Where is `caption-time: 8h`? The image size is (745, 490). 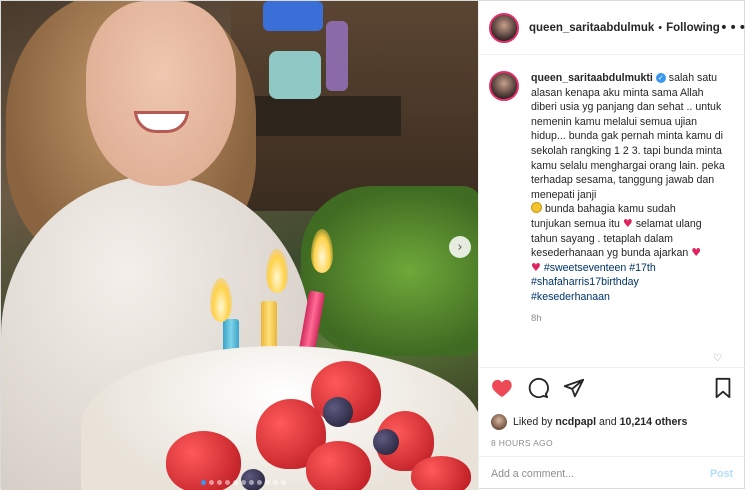
caption-time: 8h is located at coordinates (634, 318).